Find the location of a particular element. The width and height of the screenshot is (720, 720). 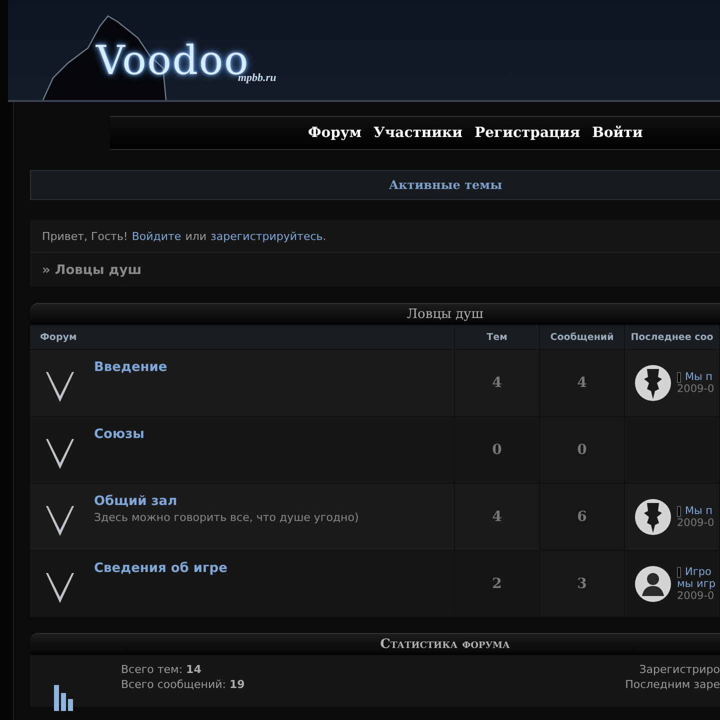

column-header: Тем is located at coordinates (497, 337).